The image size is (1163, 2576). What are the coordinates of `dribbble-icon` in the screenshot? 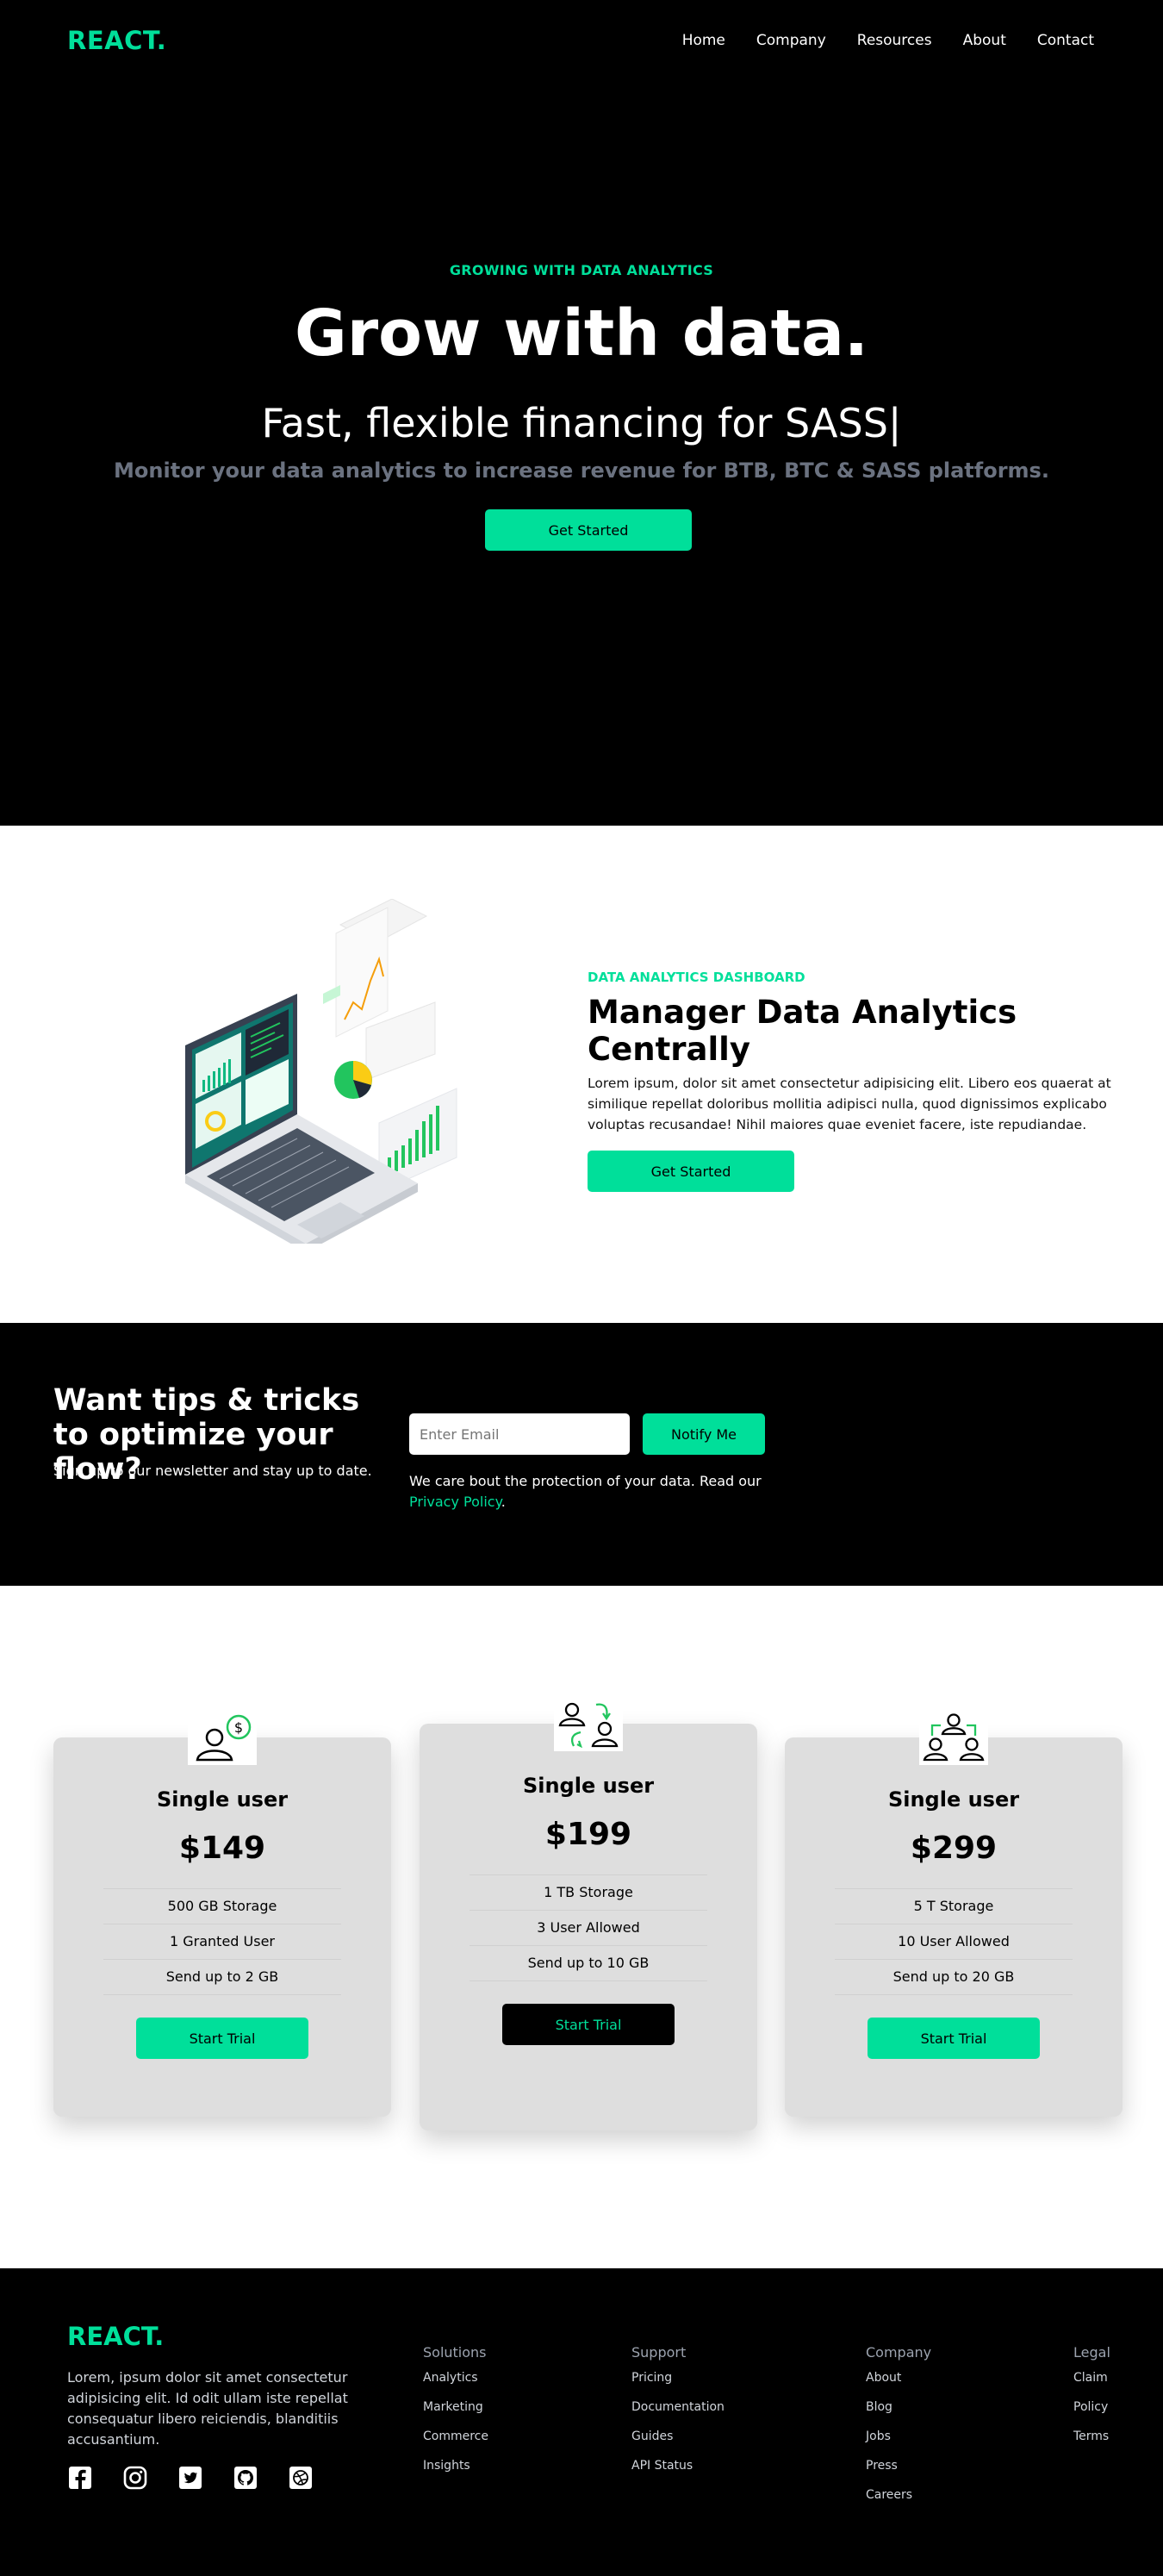 It's located at (301, 2478).